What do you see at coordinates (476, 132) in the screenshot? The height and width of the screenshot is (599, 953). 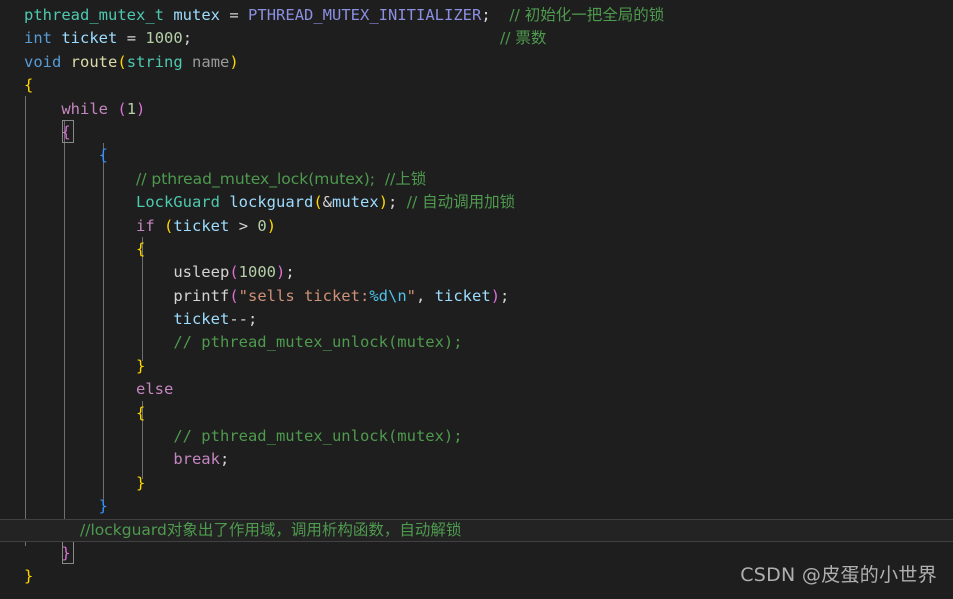 I see `code-line-6: {` at bounding box center [476, 132].